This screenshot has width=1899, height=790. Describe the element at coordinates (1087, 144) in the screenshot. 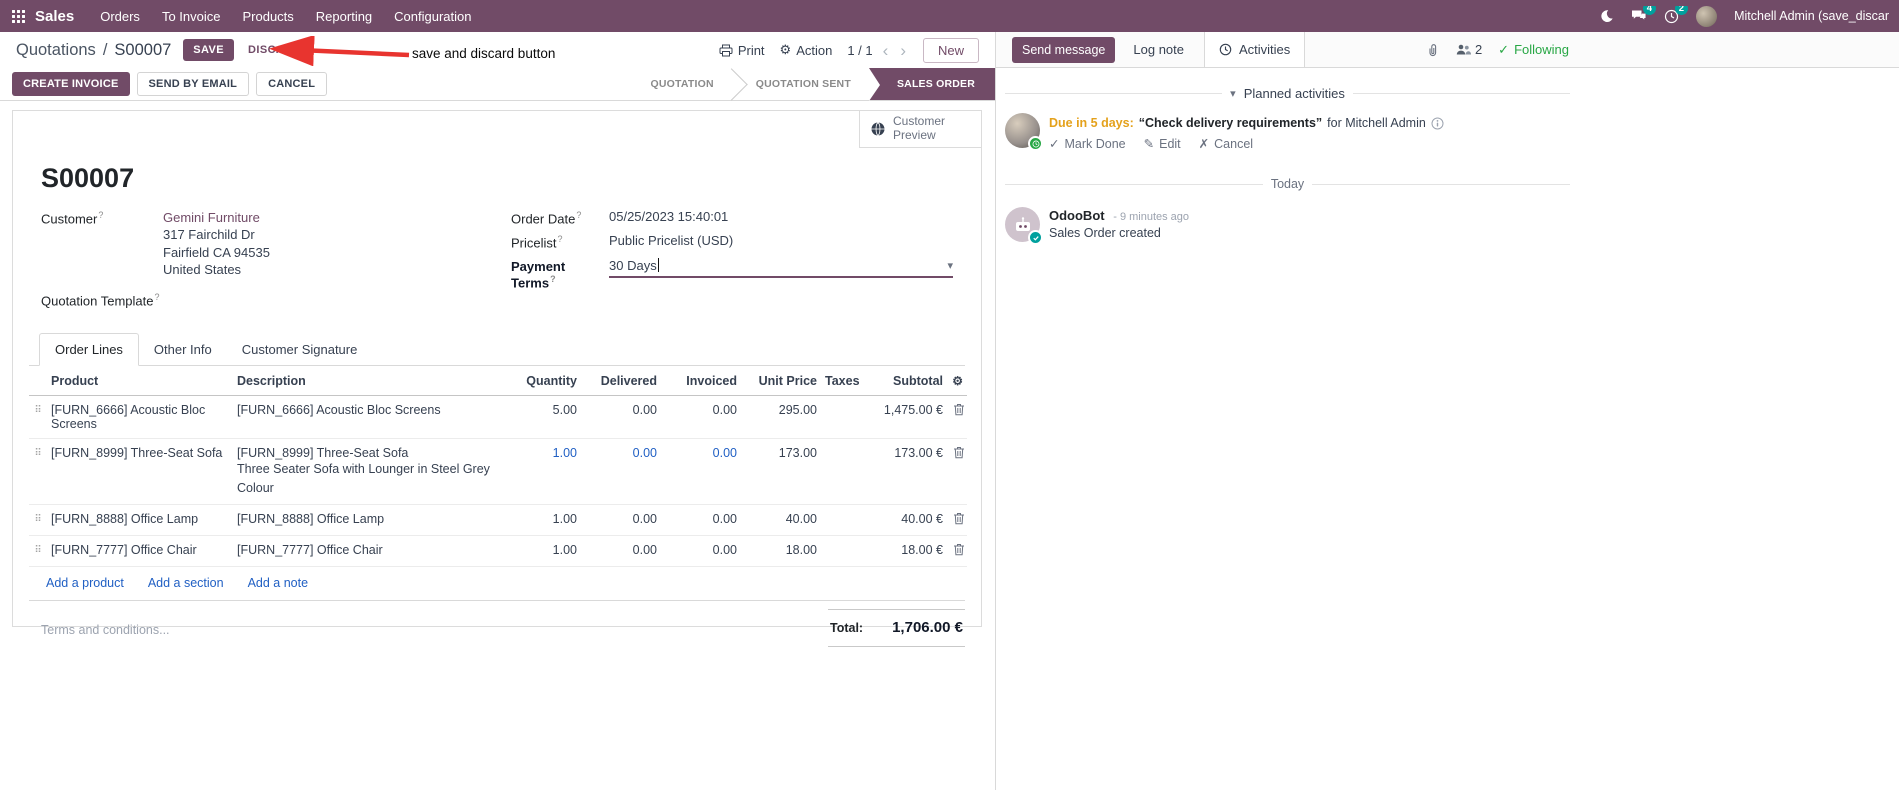

I see `mark-done-button: ✓ Mark Done` at that location.